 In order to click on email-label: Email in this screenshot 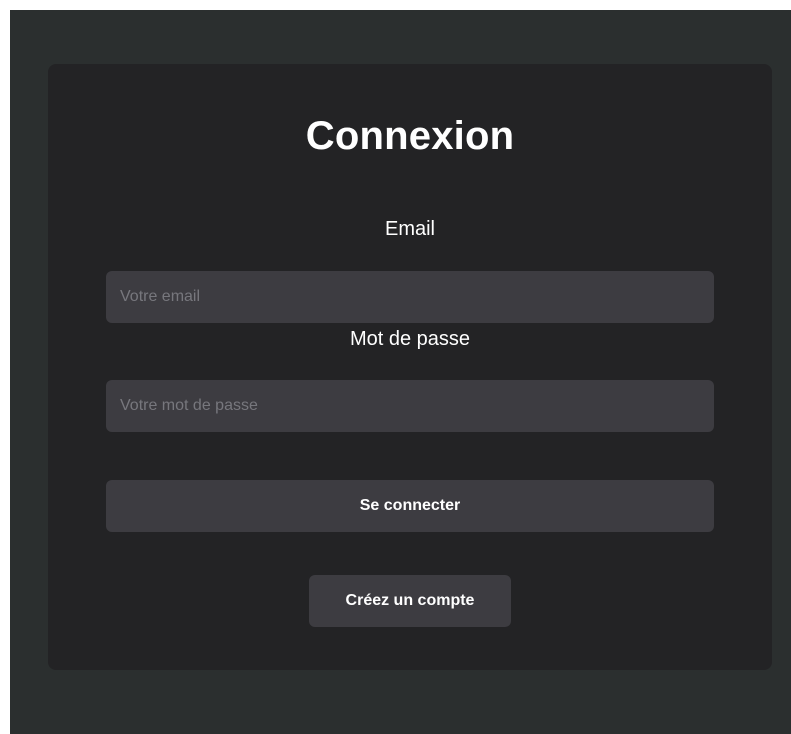, I will do `click(409, 229)`.